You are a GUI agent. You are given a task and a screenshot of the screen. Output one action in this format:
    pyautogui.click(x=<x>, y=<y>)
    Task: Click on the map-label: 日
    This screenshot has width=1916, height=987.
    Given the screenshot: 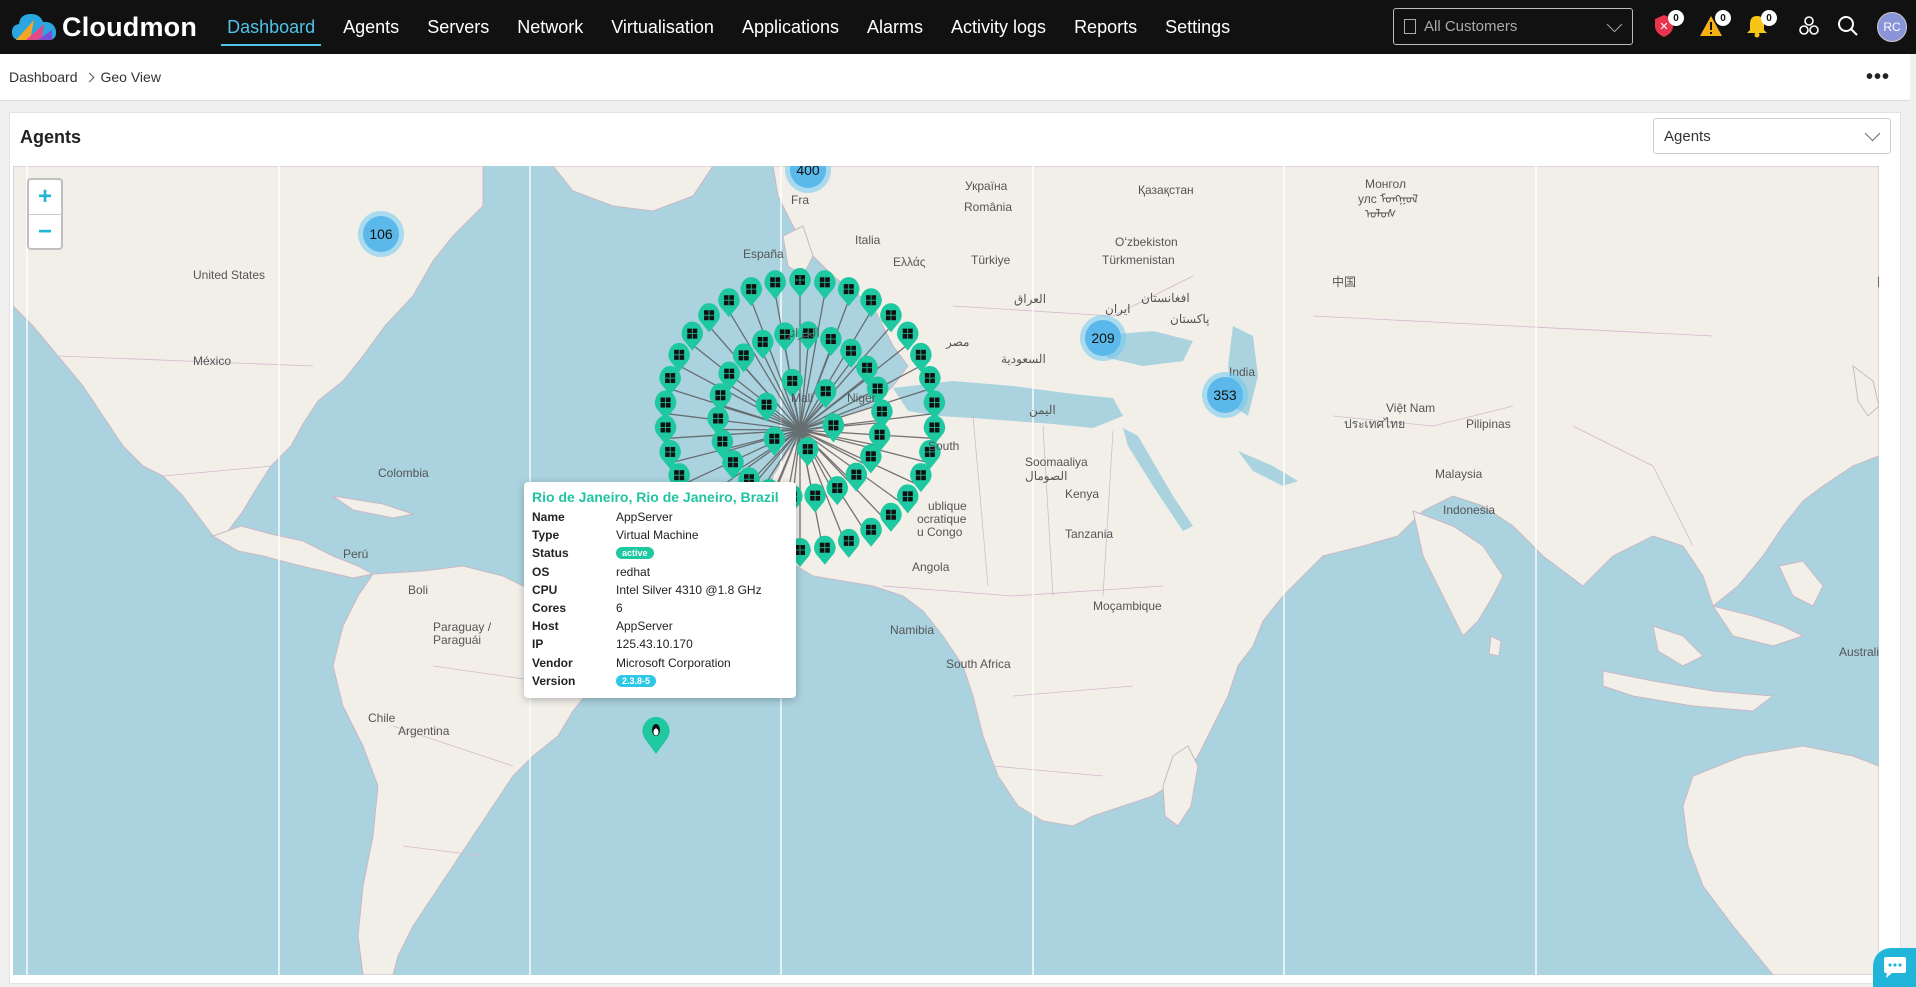 What is the action you would take?
    pyautogui.click(x=1877, y=282)
    